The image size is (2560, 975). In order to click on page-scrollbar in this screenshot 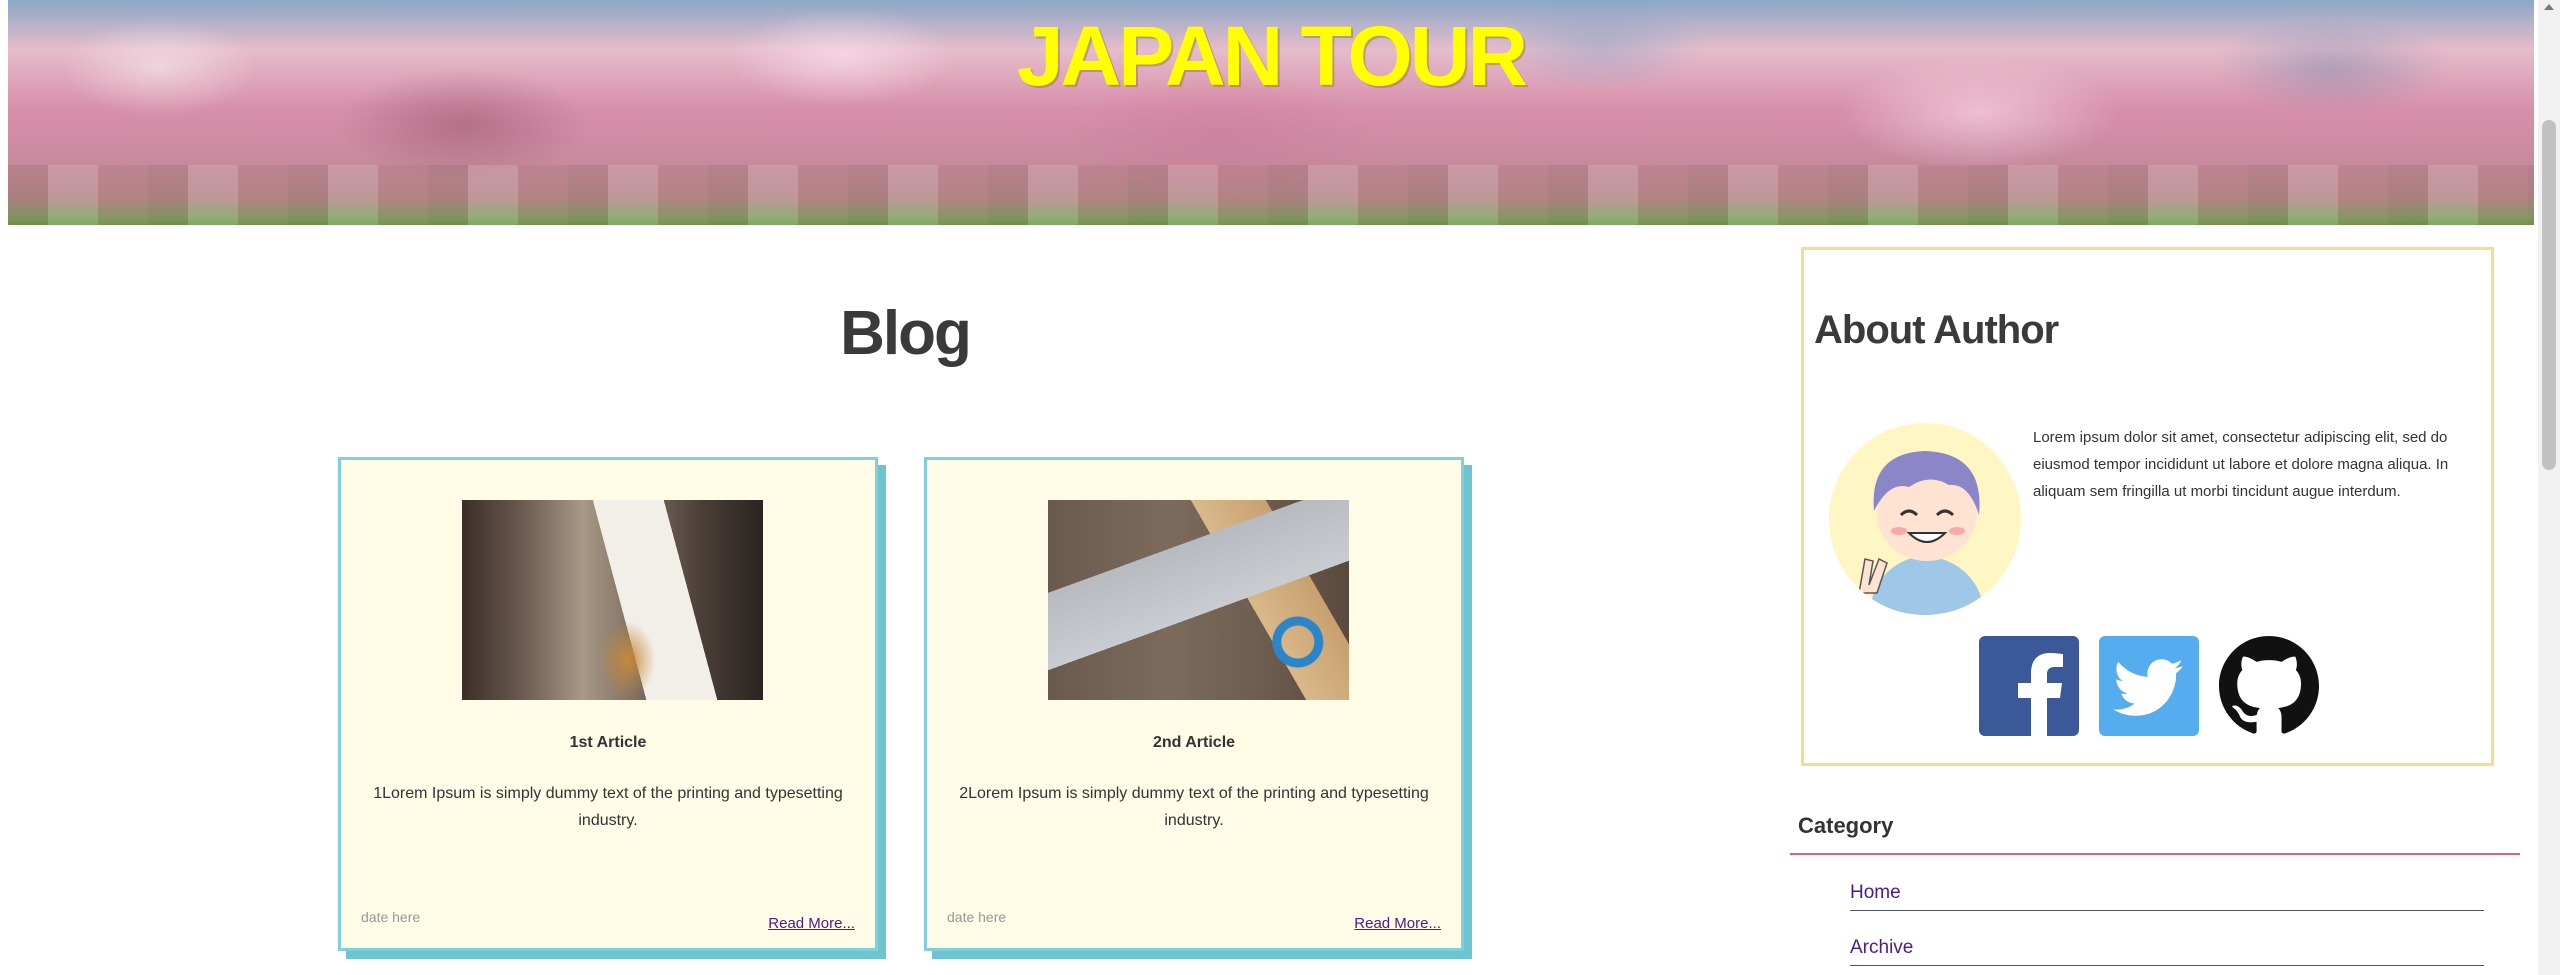, I will do `click(2549, 487)`.